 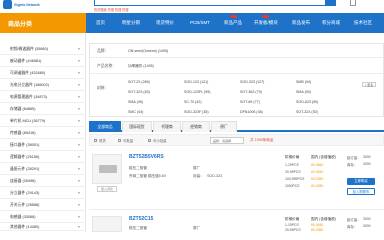 What do you see at coordinates (43, 205) in the screenshot?
I see `sidebar-item: 开关元件 (28588) ▾` at bounding box center [43, 205].